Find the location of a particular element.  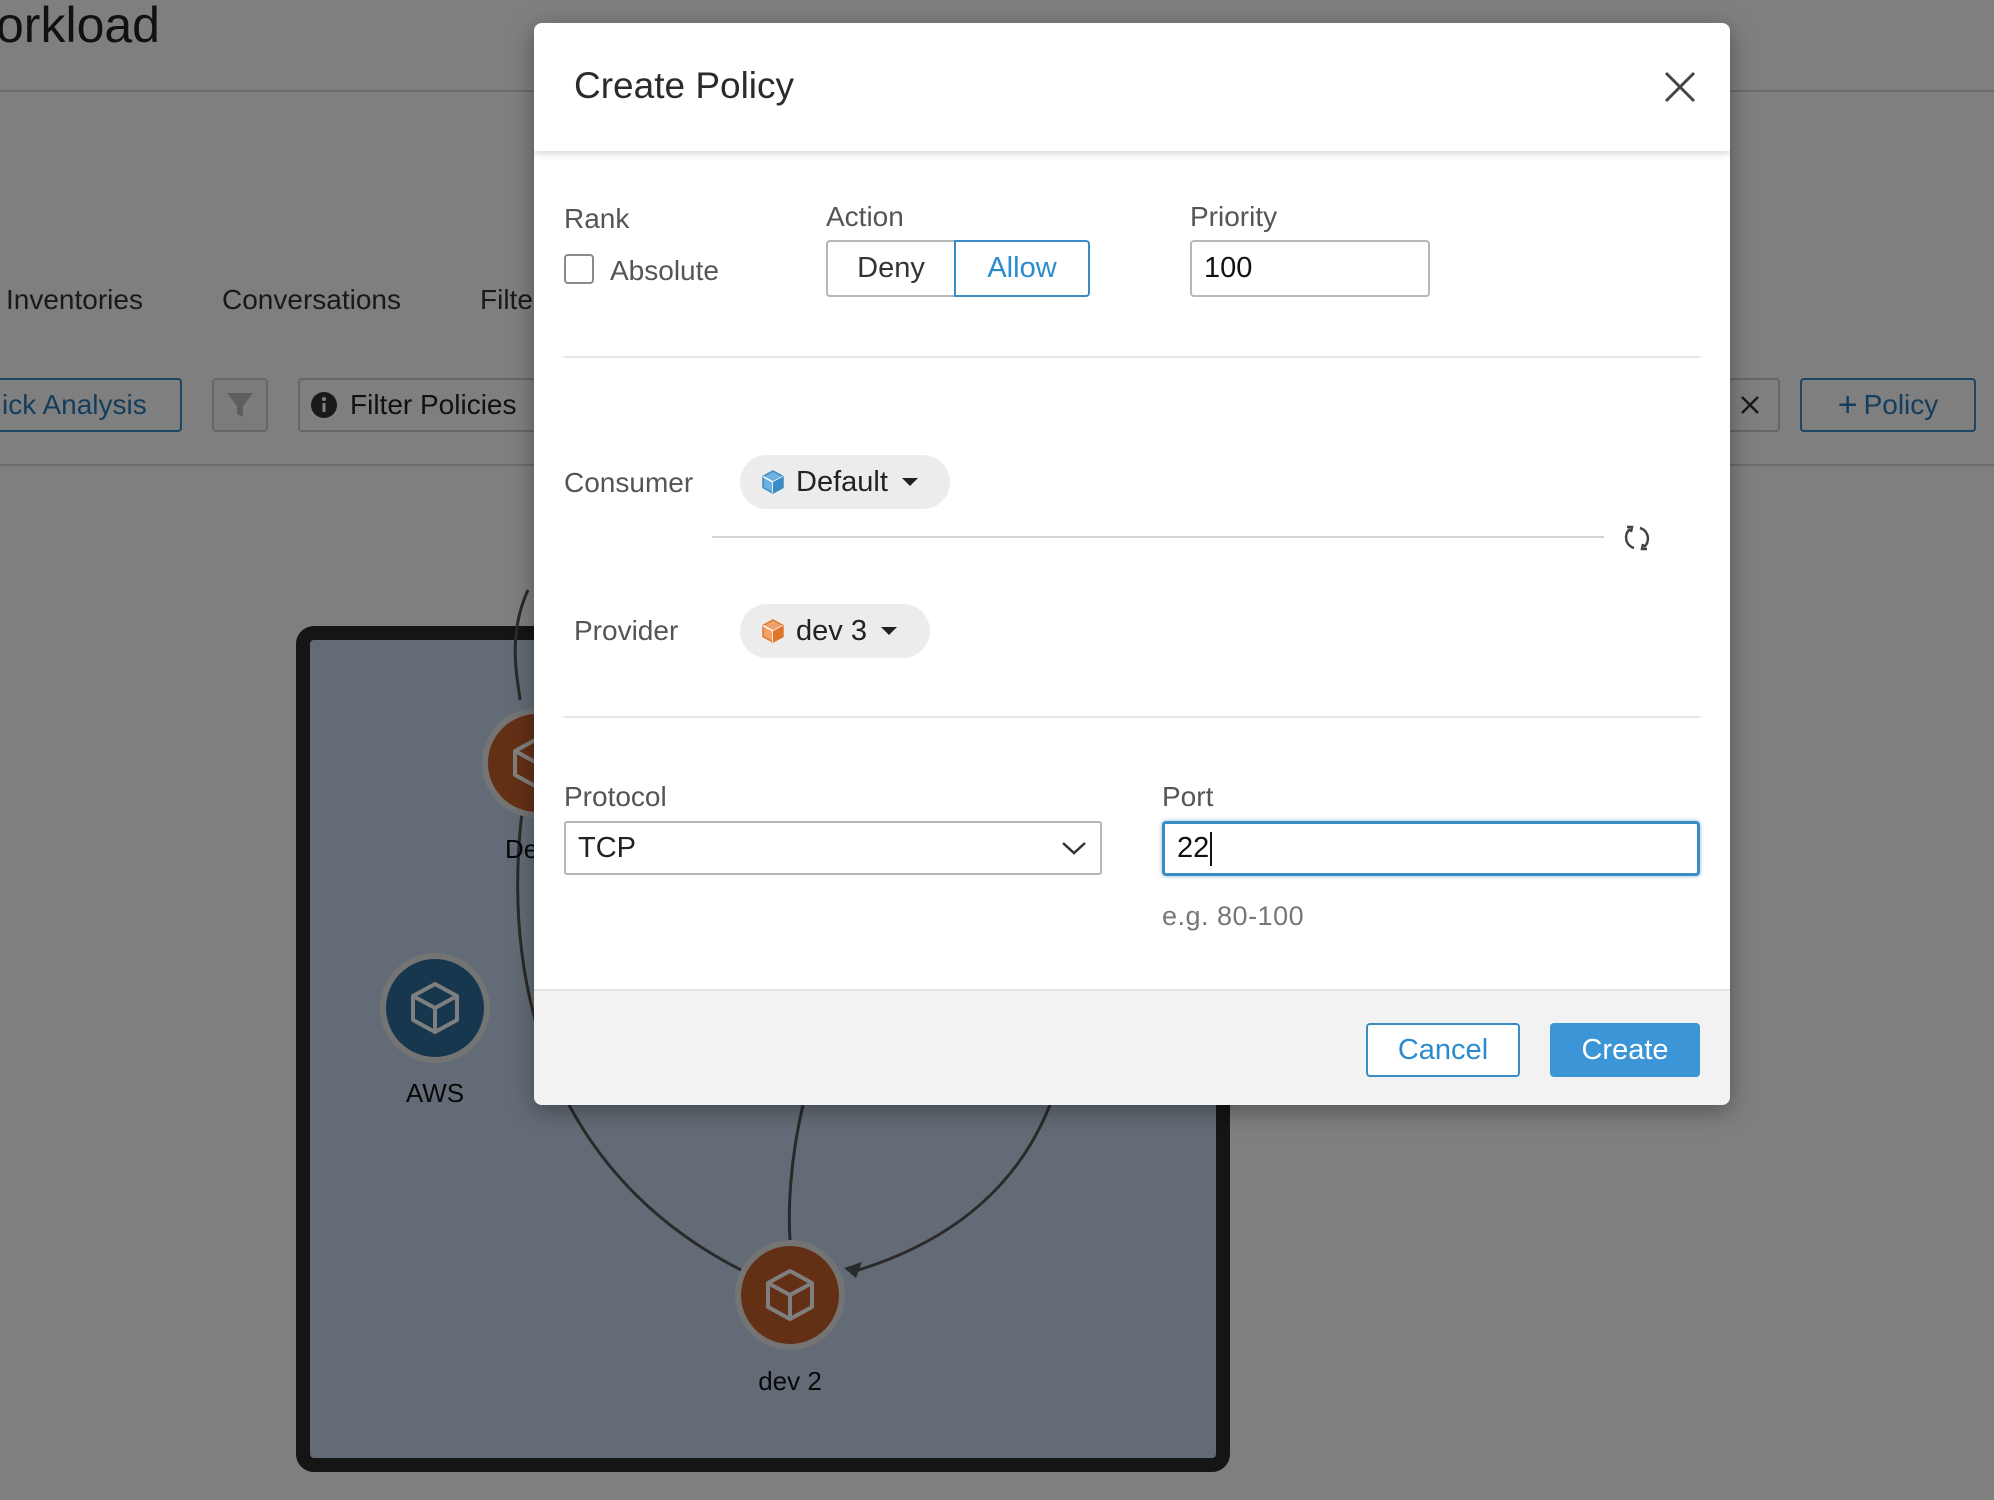

refresh-icon is located at coordinates (1637, 538).